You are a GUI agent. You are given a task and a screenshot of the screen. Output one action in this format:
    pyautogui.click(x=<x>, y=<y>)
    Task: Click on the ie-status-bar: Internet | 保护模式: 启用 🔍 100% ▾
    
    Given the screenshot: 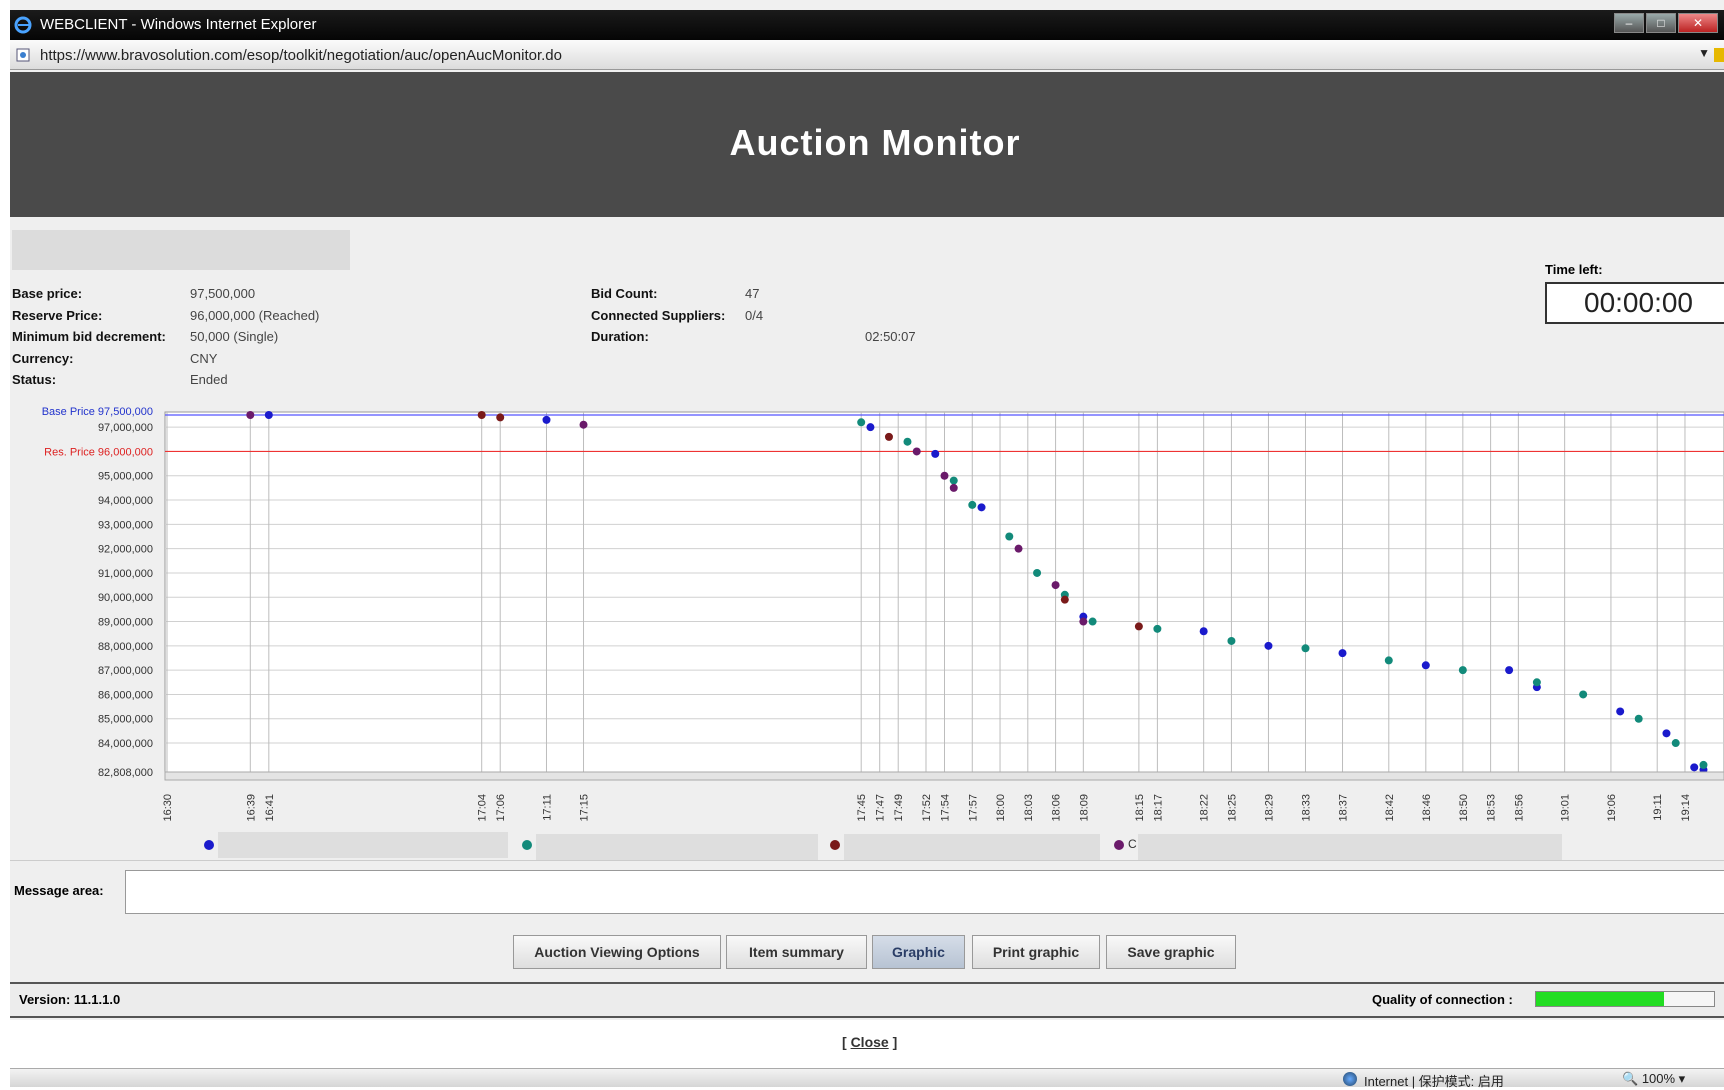 What is the action you would take?
    pyautogui.click(x=867, y=1079)
    